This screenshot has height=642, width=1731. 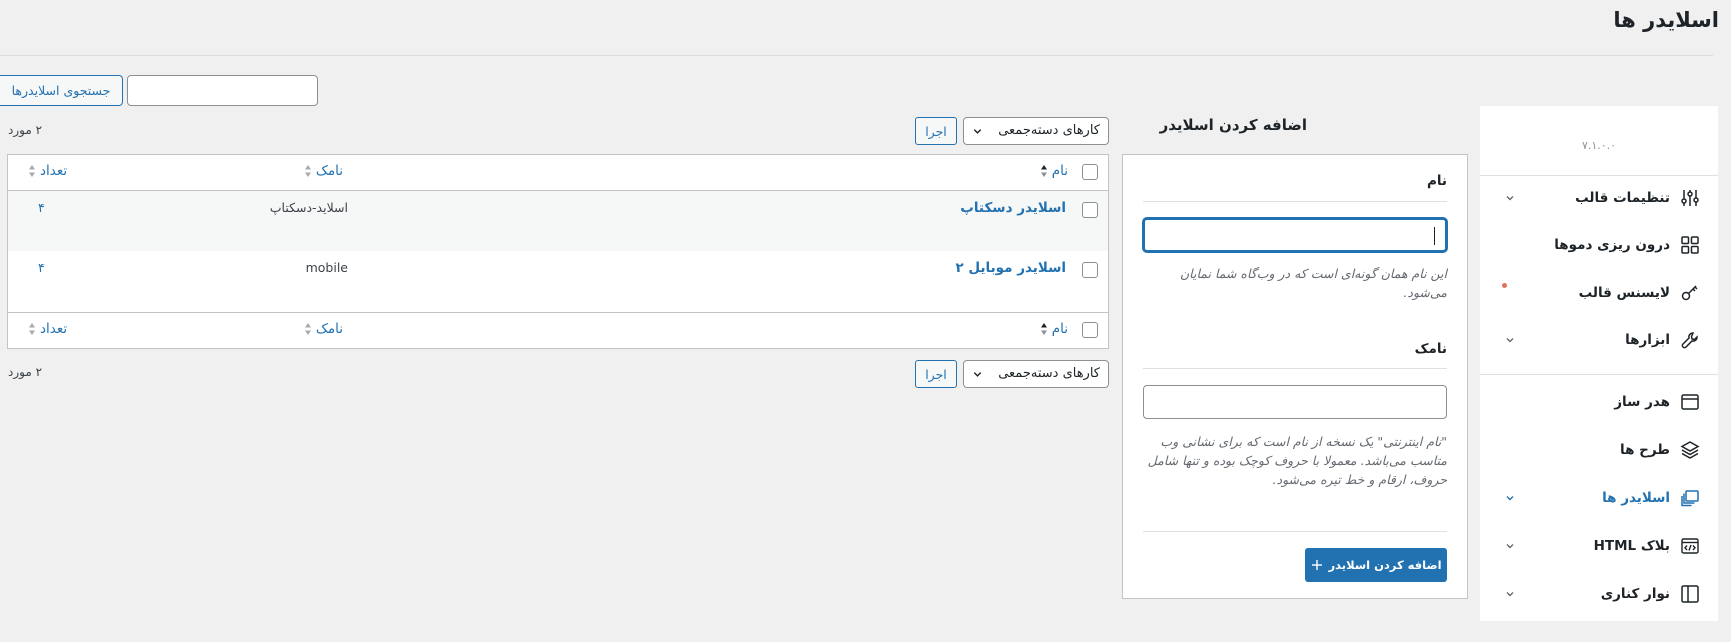 What do you see at coordinates (1690, 340) in the screenshot?
I see `wrench-icon` at bounding box center [1690, 340].